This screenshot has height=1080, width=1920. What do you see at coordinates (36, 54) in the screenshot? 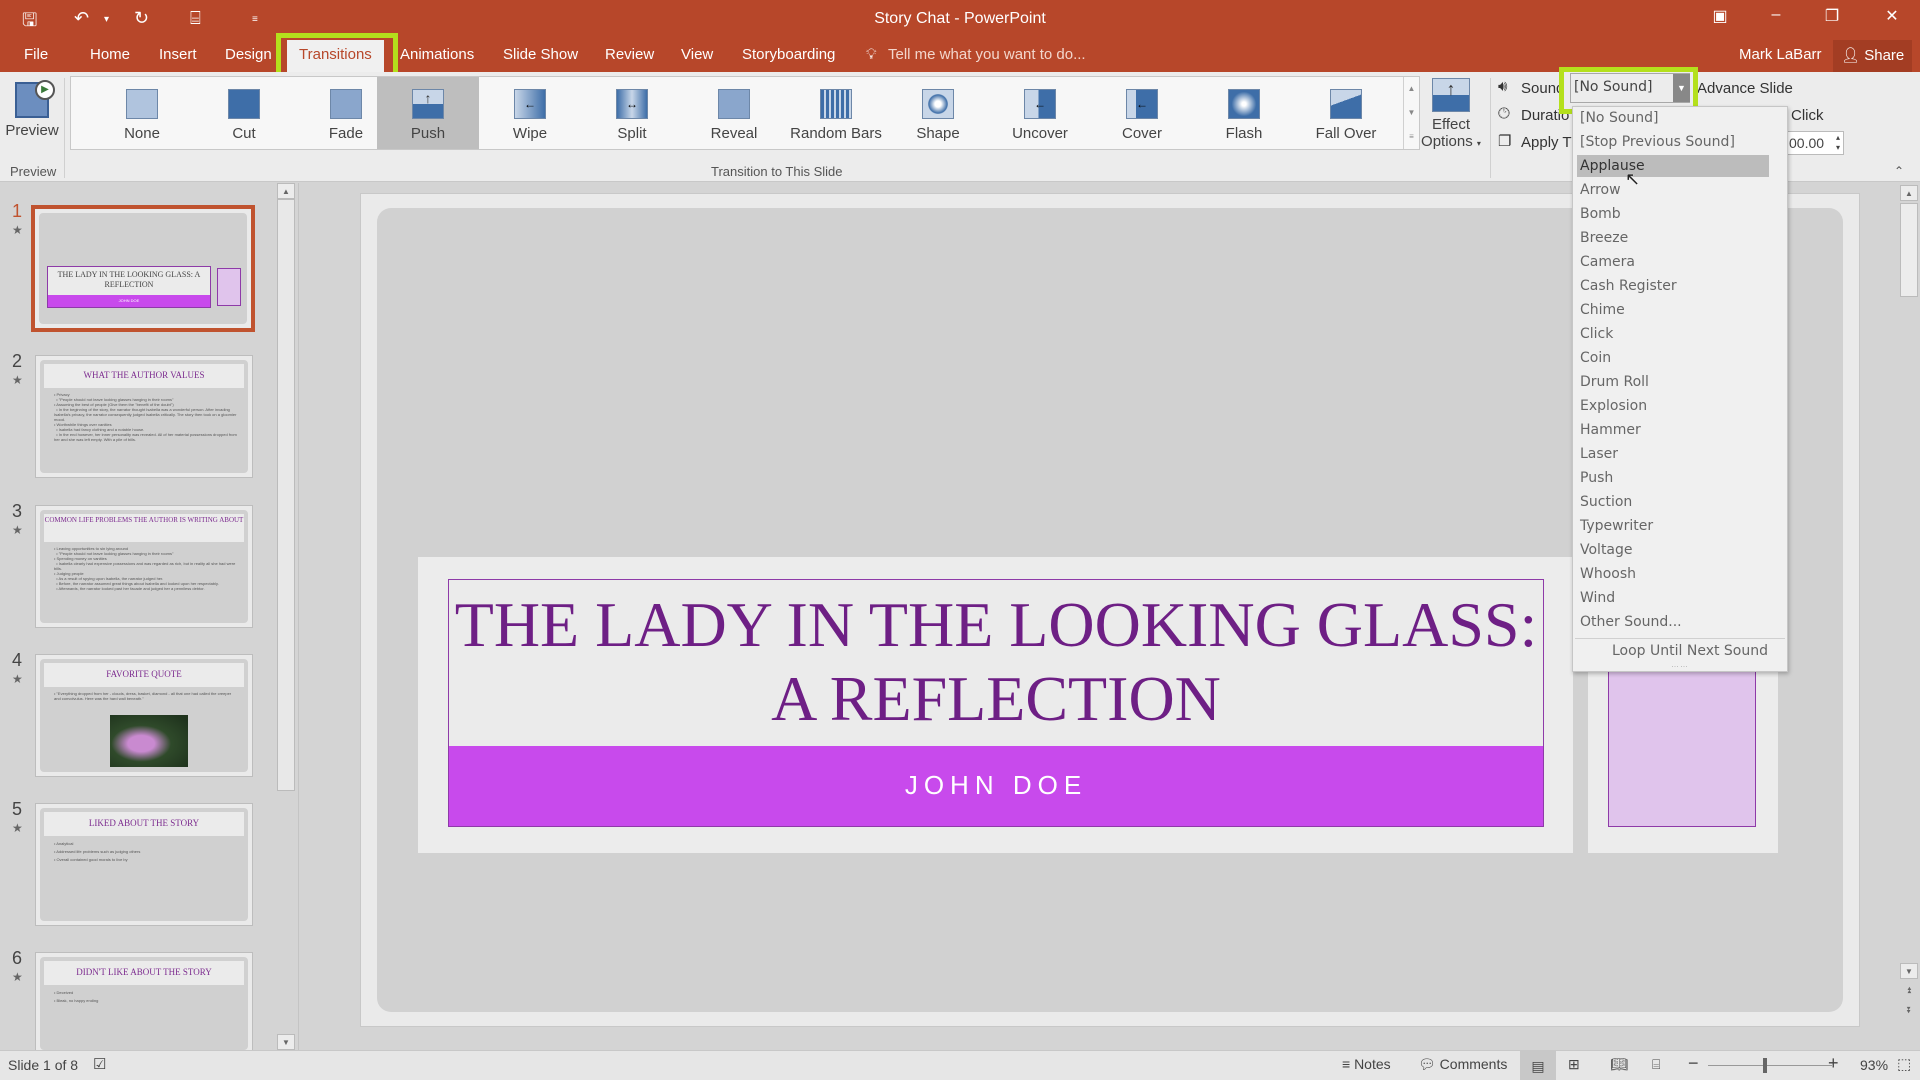
I see `tab-file: File` at bounding box center [36, 54].